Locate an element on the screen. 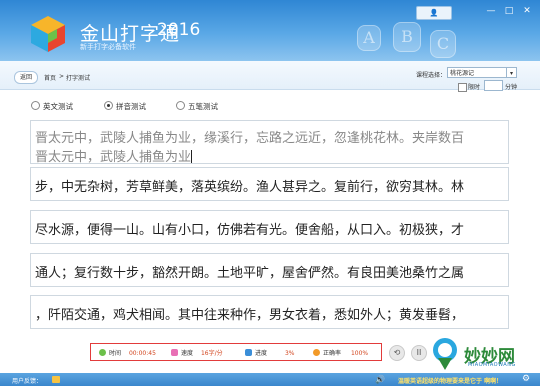 The image size is (540, 386). source-line-3: 尽水源，便得一山。山有小口，仿佛若有光。便舍船，从口入。初极狭，才 is located at coordinates (250, 230).